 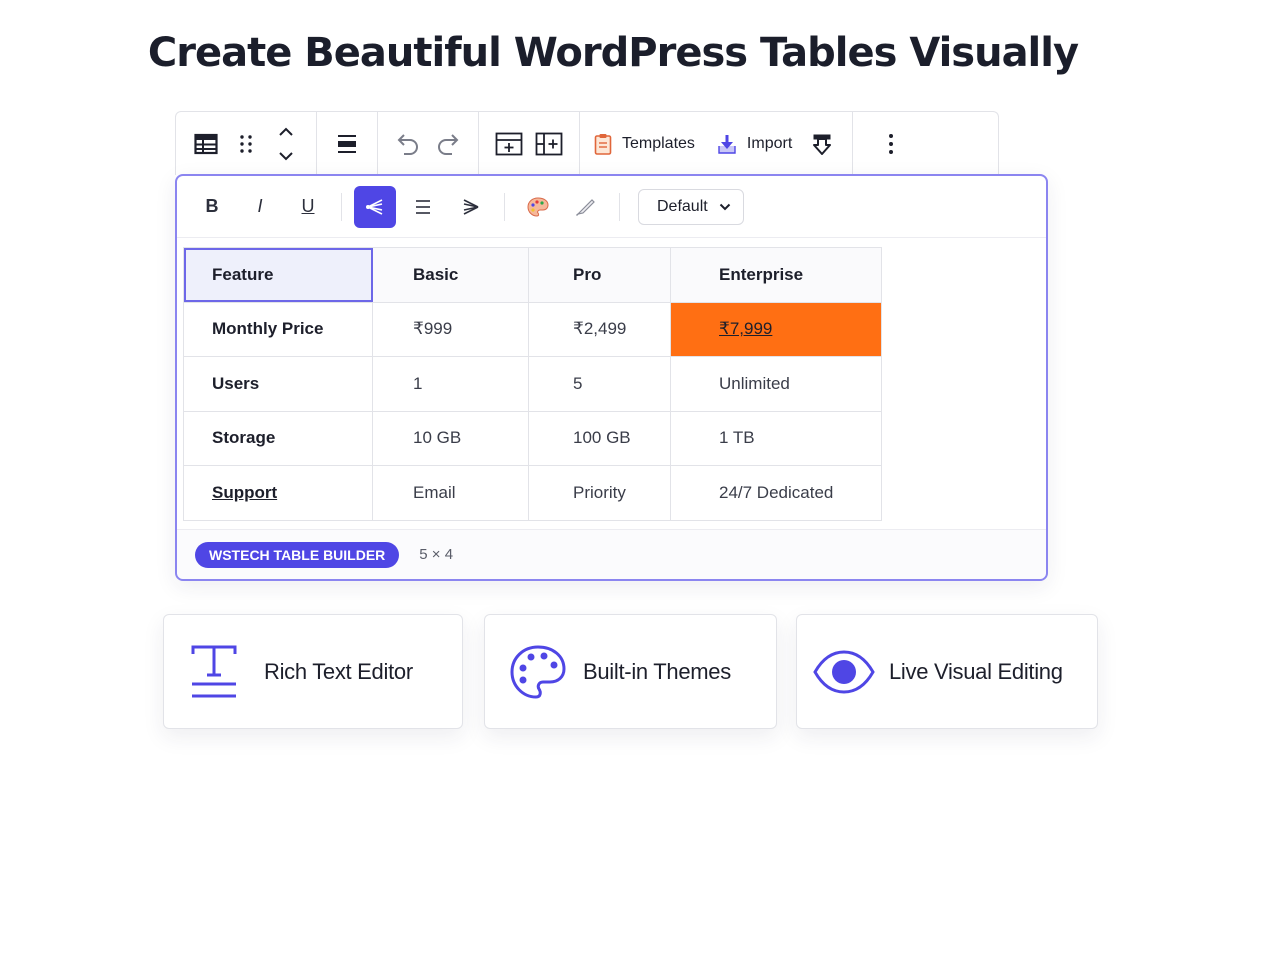 What do you see at coordinates (776, 329) in the screenshot?
I see `table-cell-highlighted: ₹7,999` at bounding box center [776, 329].